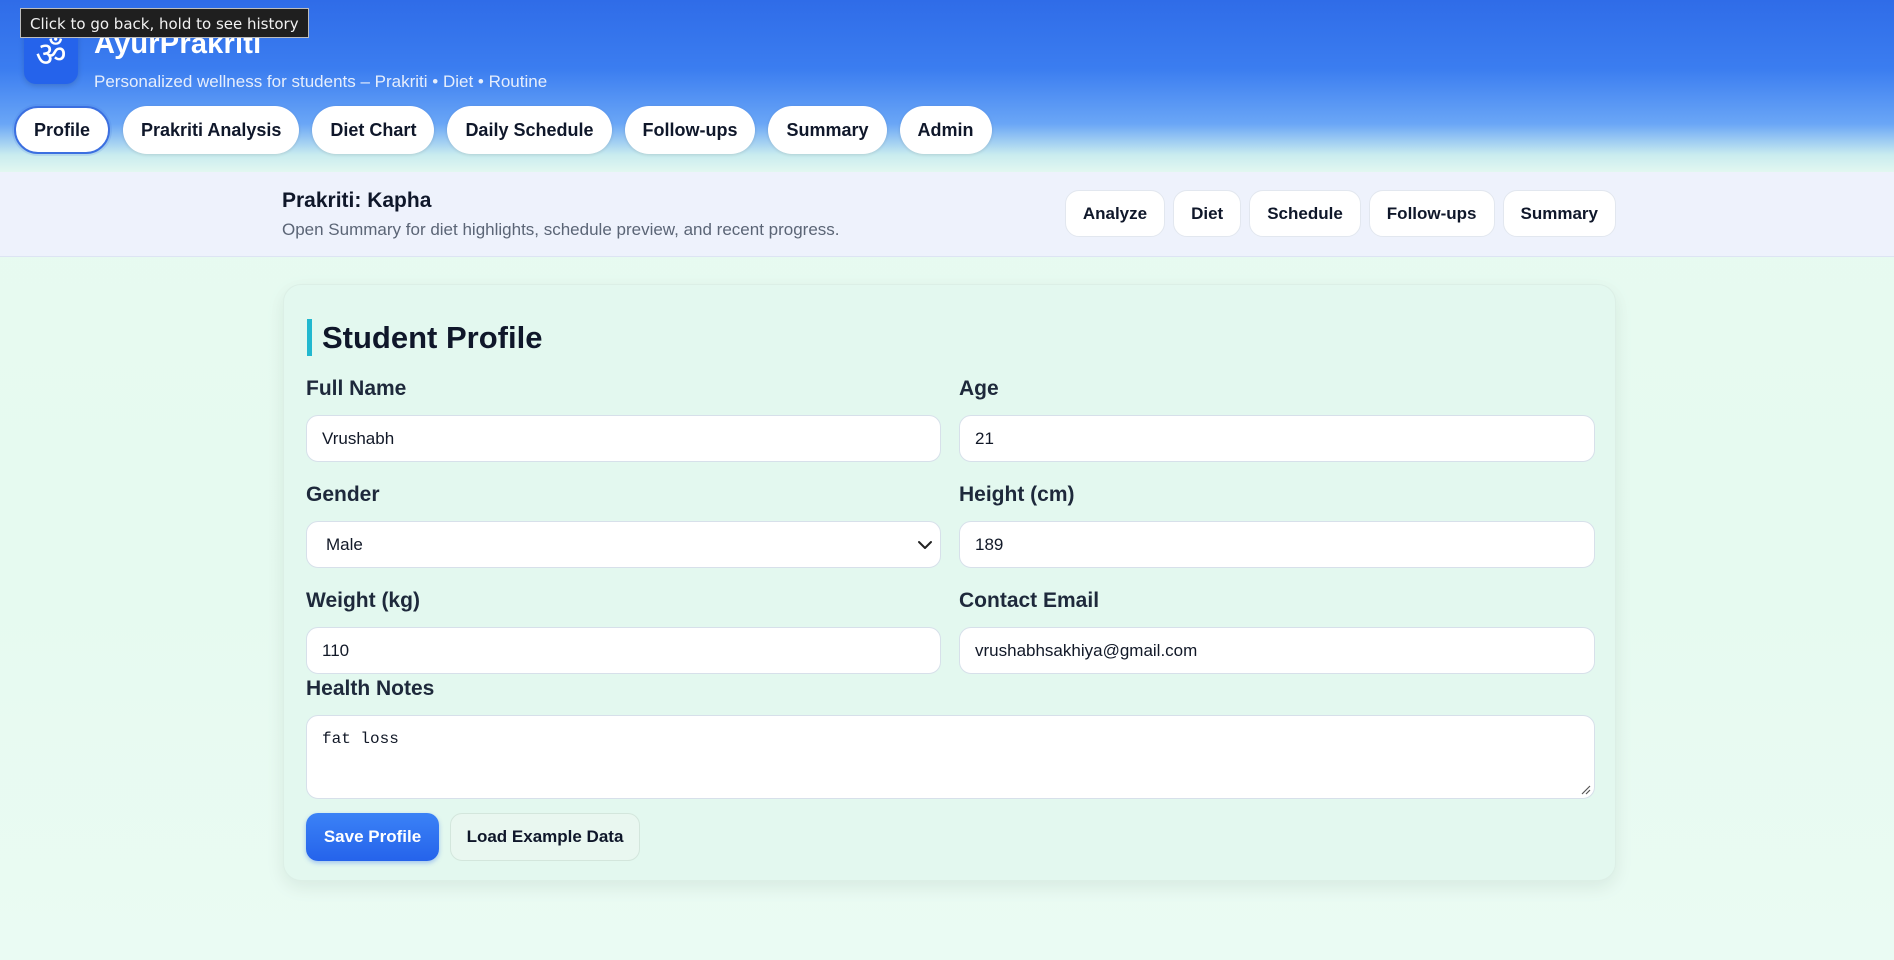  Describe the element at coordinates (979, 388) in the screenshot. I see `age-label: Age` at that location.